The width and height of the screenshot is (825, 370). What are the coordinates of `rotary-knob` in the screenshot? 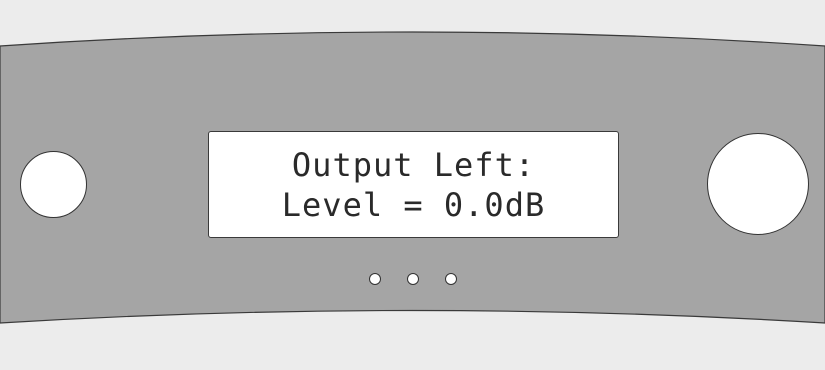 It's located at (758, 184).